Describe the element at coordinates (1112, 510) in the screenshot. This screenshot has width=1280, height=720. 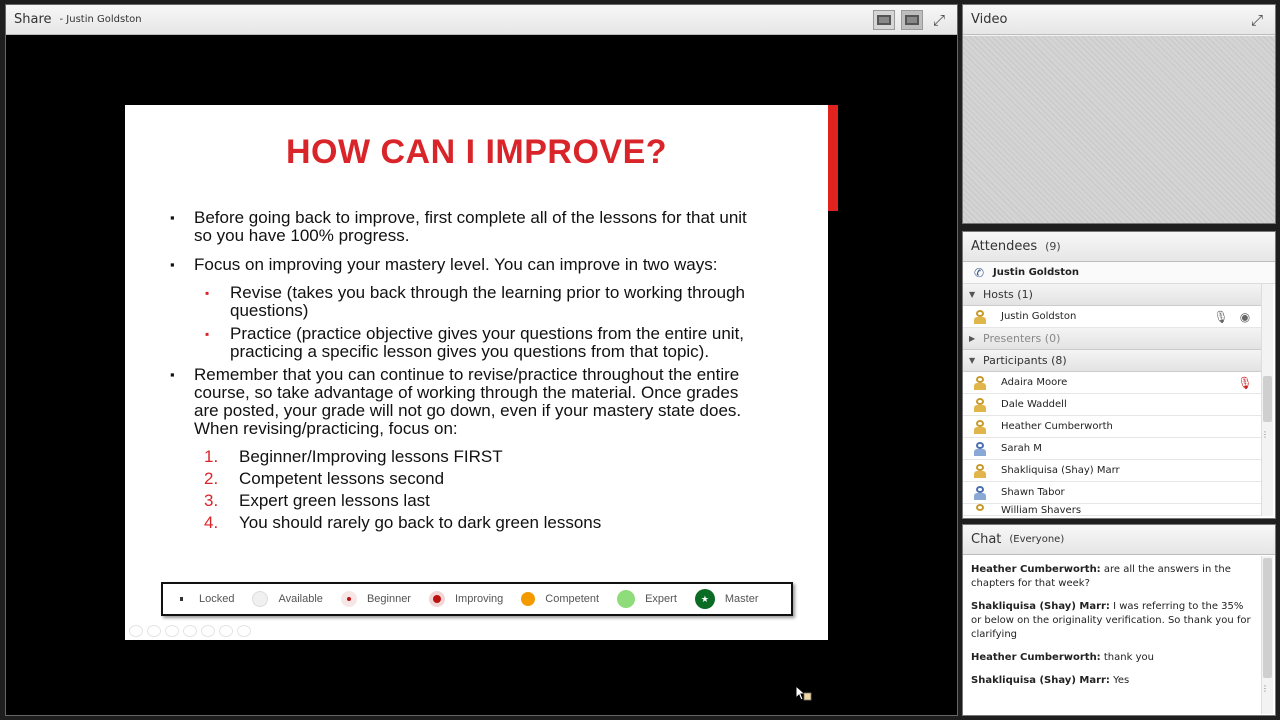
I see `attendee-row: William Shavers` at that location.